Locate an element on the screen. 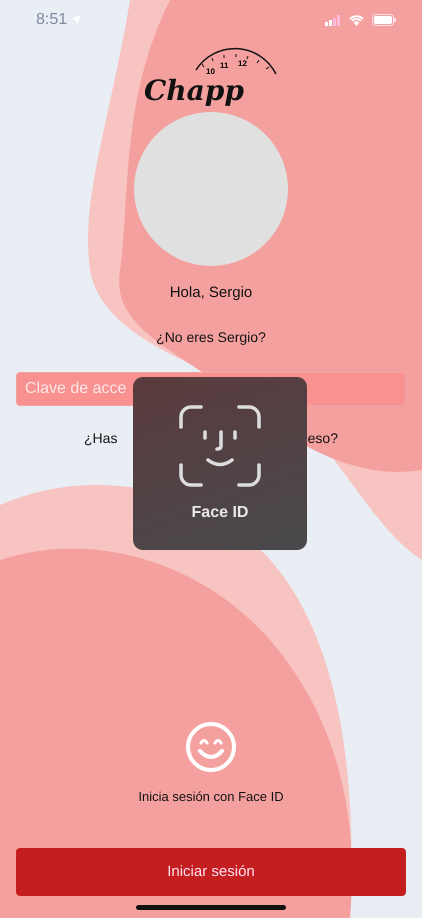 The height and width of the screenshot is (918, 422). face-id-label: Face ID is located at coordinates (220, 513).